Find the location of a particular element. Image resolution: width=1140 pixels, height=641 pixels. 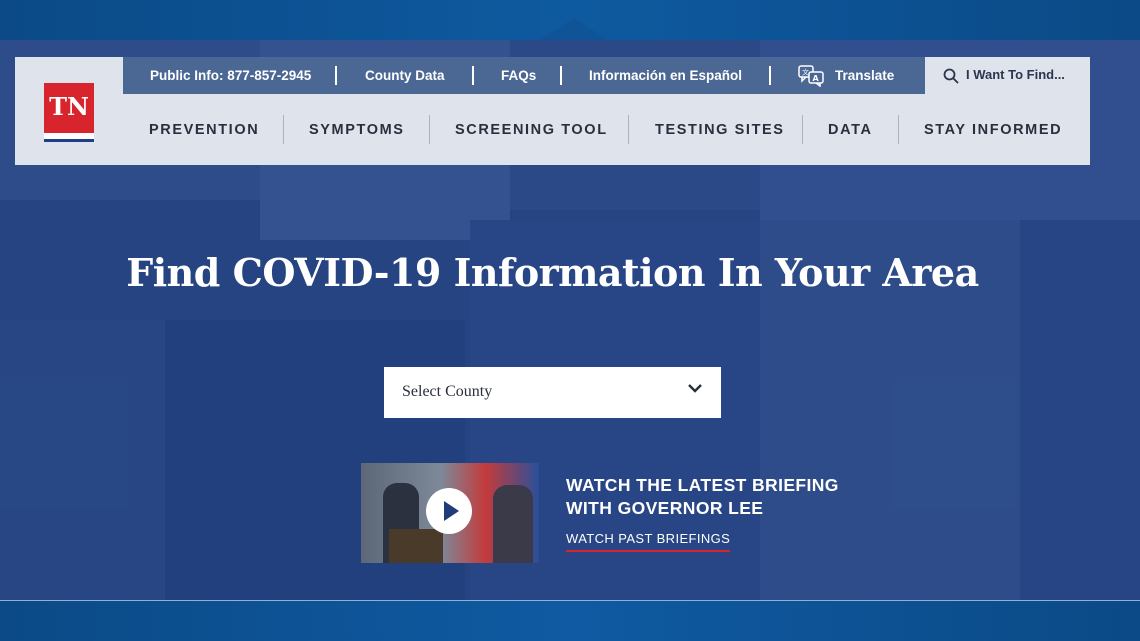

svg-text: 文 is located at coordinates (805, 72).